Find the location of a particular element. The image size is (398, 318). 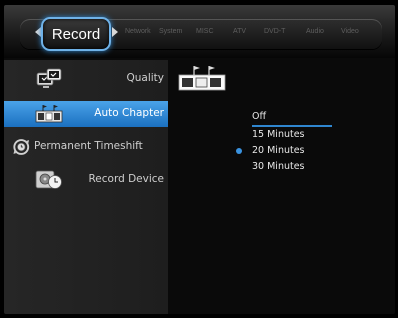

menu-item-quality-label: Quality is located at coordinates (145, 78).